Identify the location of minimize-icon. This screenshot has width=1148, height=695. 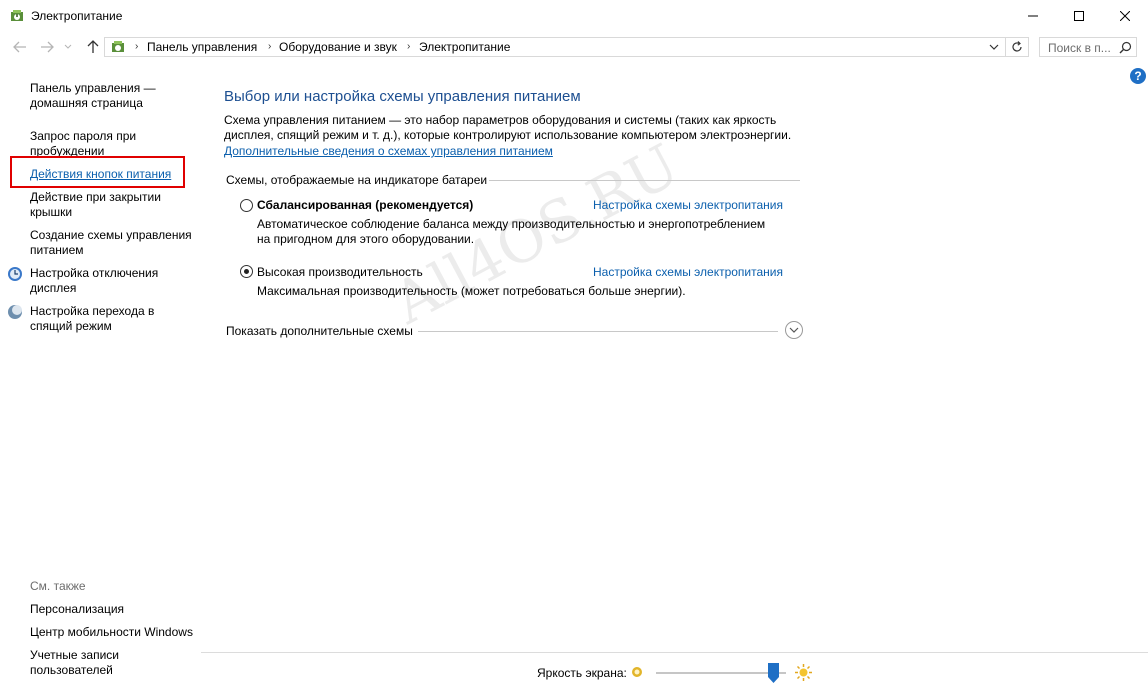
(1033, 16).